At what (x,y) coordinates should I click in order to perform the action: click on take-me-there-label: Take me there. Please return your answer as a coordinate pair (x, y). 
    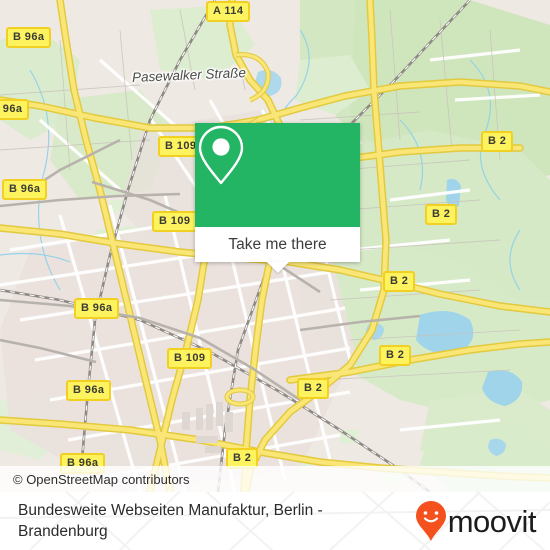
    Looking at the image, I should click on (277, 244).